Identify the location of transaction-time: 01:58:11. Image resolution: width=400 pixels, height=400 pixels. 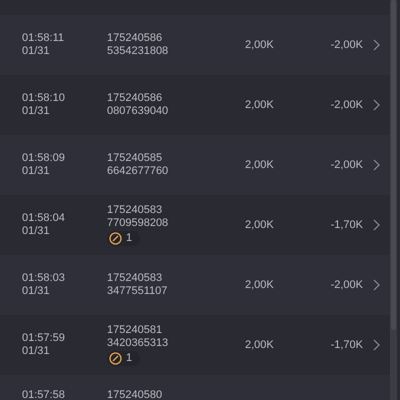
(43, 38).